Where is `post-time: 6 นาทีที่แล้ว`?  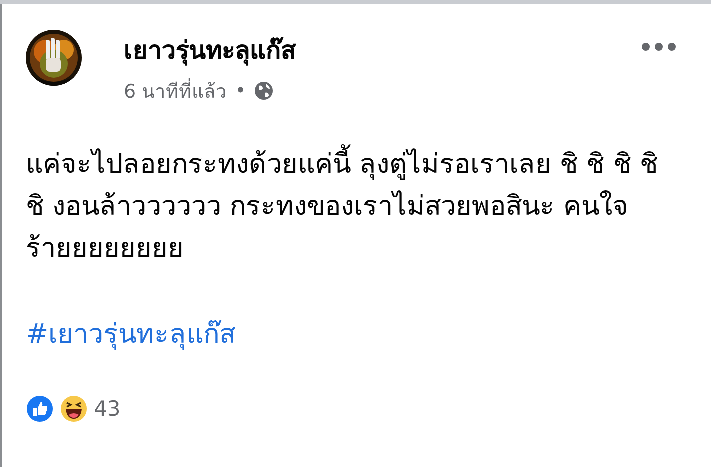
post-time: 6 นาทีที่แล้ว is located at coordinates (176, 91).